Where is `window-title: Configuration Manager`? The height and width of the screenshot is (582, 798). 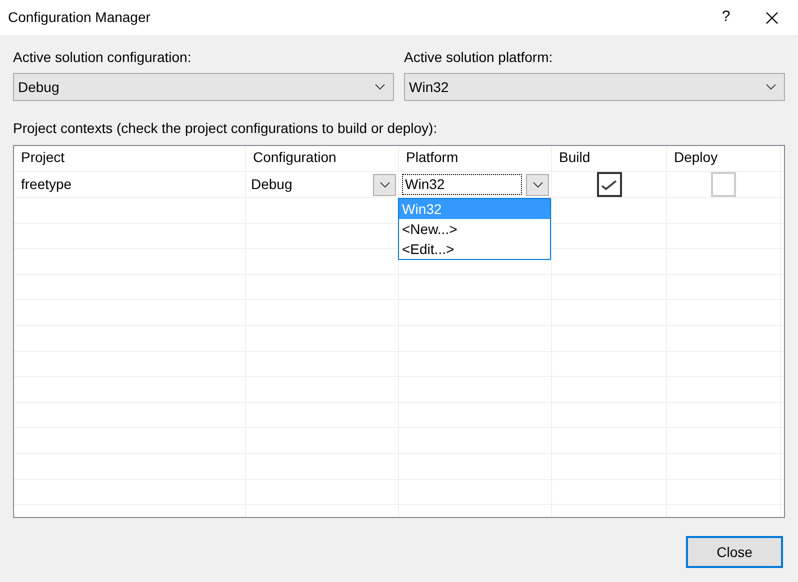 window-title: Configuration Manager is located at coordinates (80, 17).